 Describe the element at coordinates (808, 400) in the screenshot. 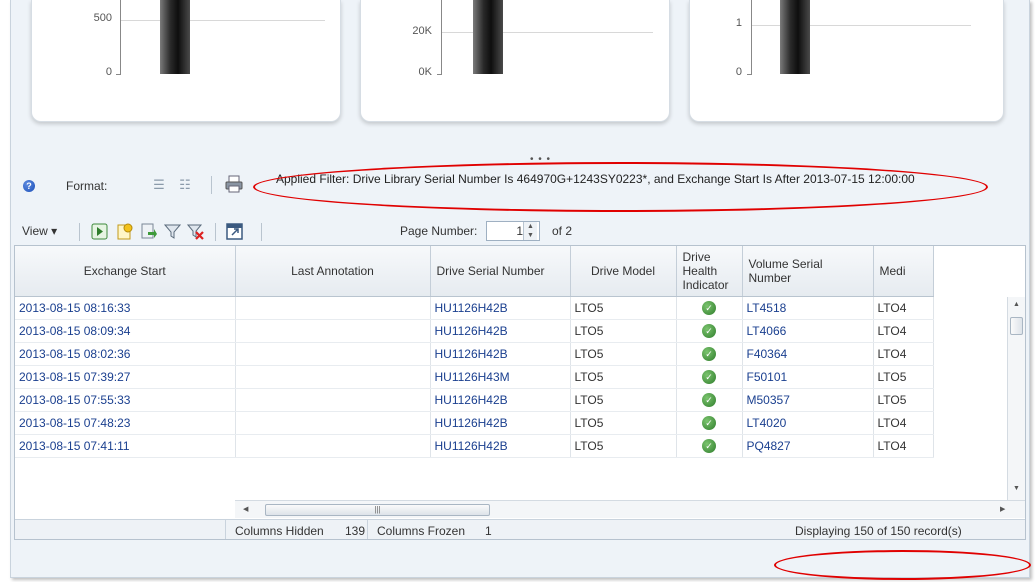

I see `volume-serial-cell: M50357` at that location.